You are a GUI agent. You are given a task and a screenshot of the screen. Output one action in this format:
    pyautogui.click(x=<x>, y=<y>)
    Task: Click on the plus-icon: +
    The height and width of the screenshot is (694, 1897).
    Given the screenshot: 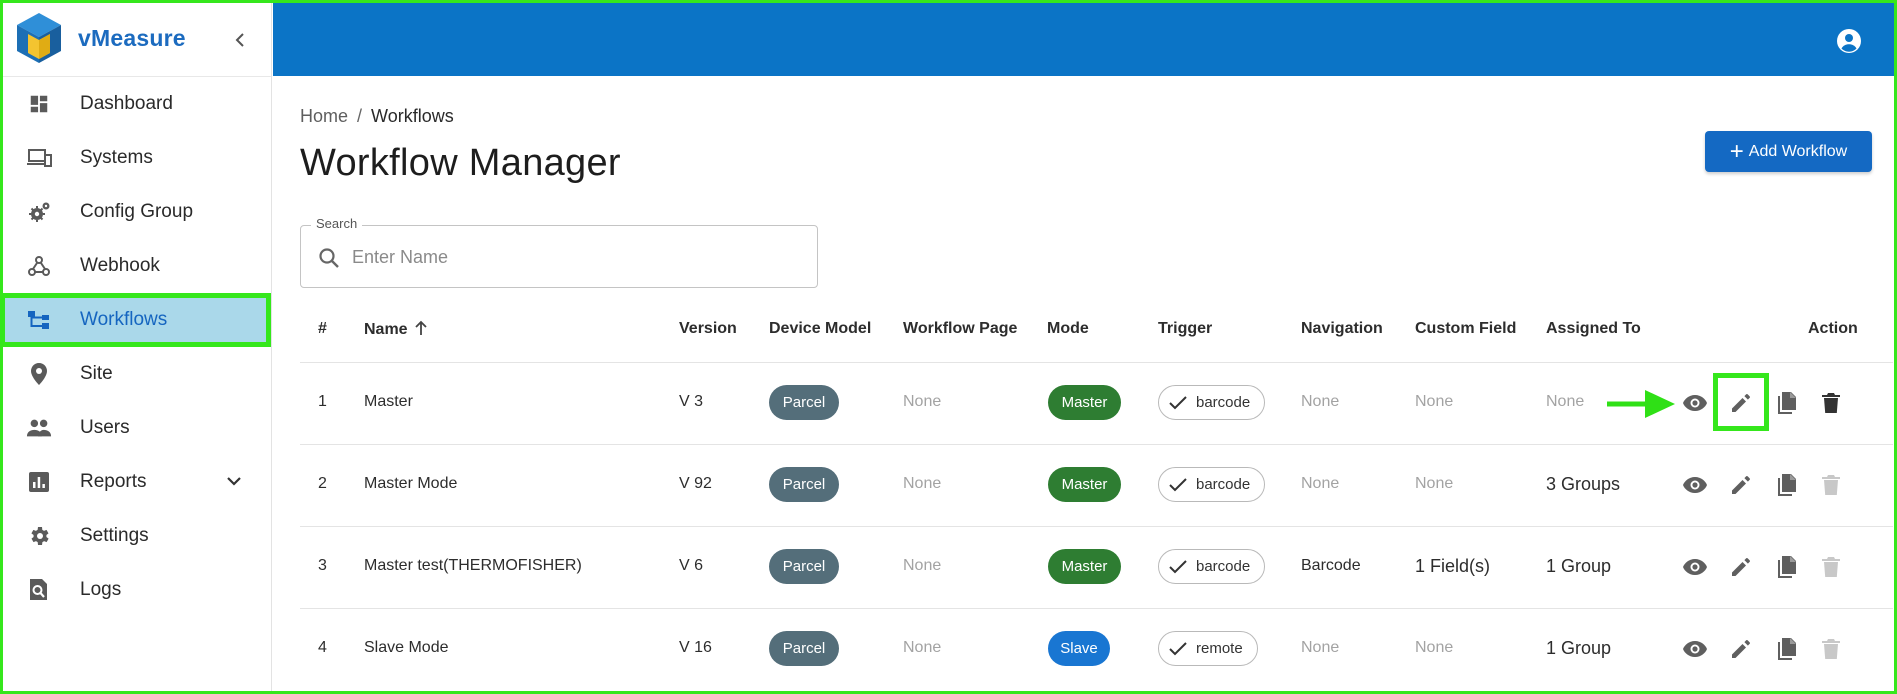 What is the action you would take?
    pyautogui.click(x=1736, y=151)
    